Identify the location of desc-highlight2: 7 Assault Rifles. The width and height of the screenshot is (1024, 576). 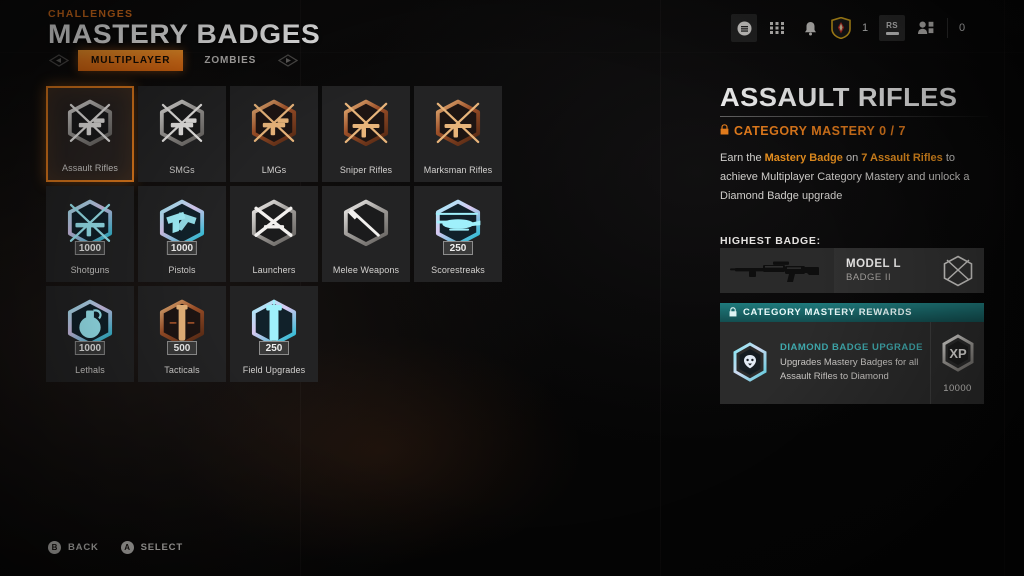
(902, 158).